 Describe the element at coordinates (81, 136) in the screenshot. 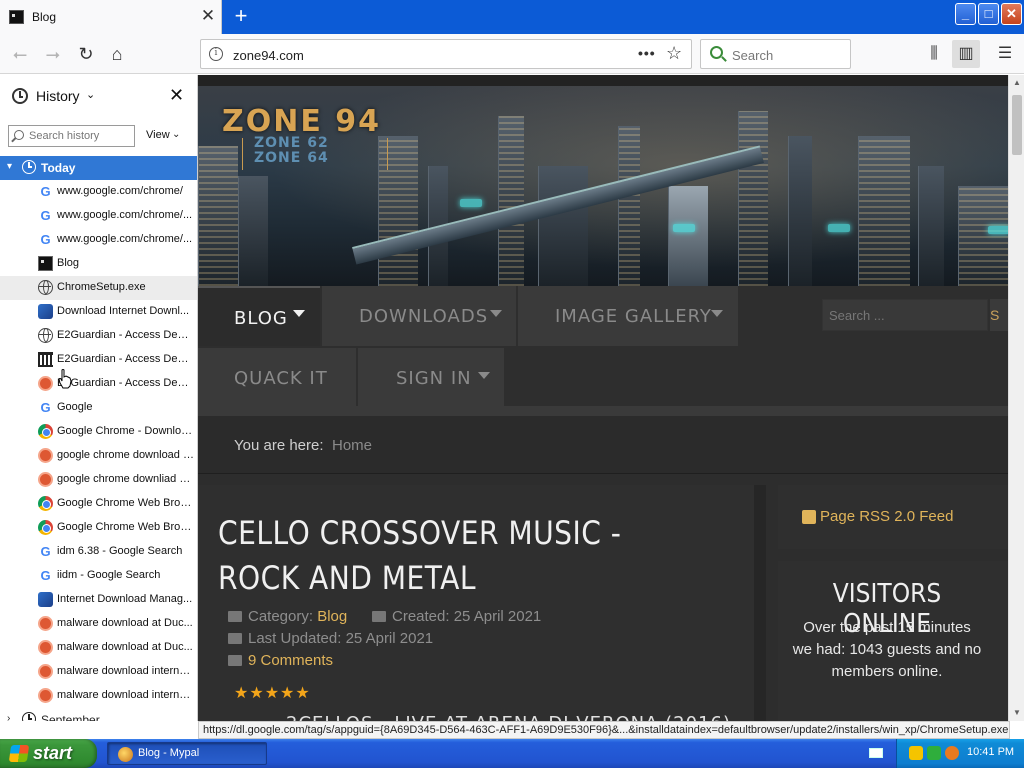

I see `history-search-input` at that location.